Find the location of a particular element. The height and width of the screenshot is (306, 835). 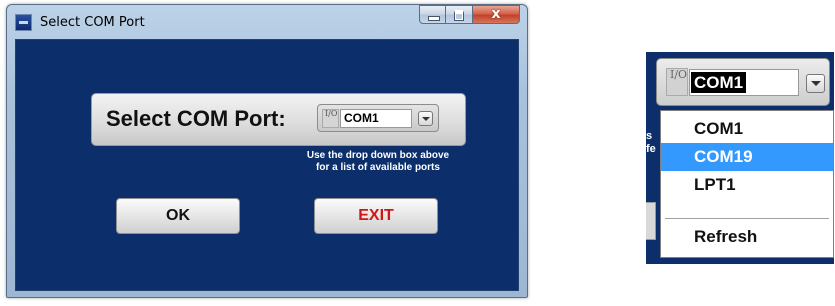

obscured-text-1: s is located at coordinates (649, 136).